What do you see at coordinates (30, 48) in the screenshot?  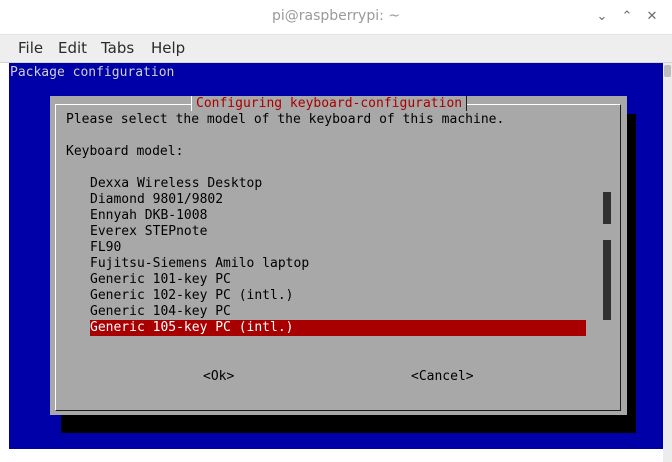 I see `menu-file: File` at bounding box center [30, 48].